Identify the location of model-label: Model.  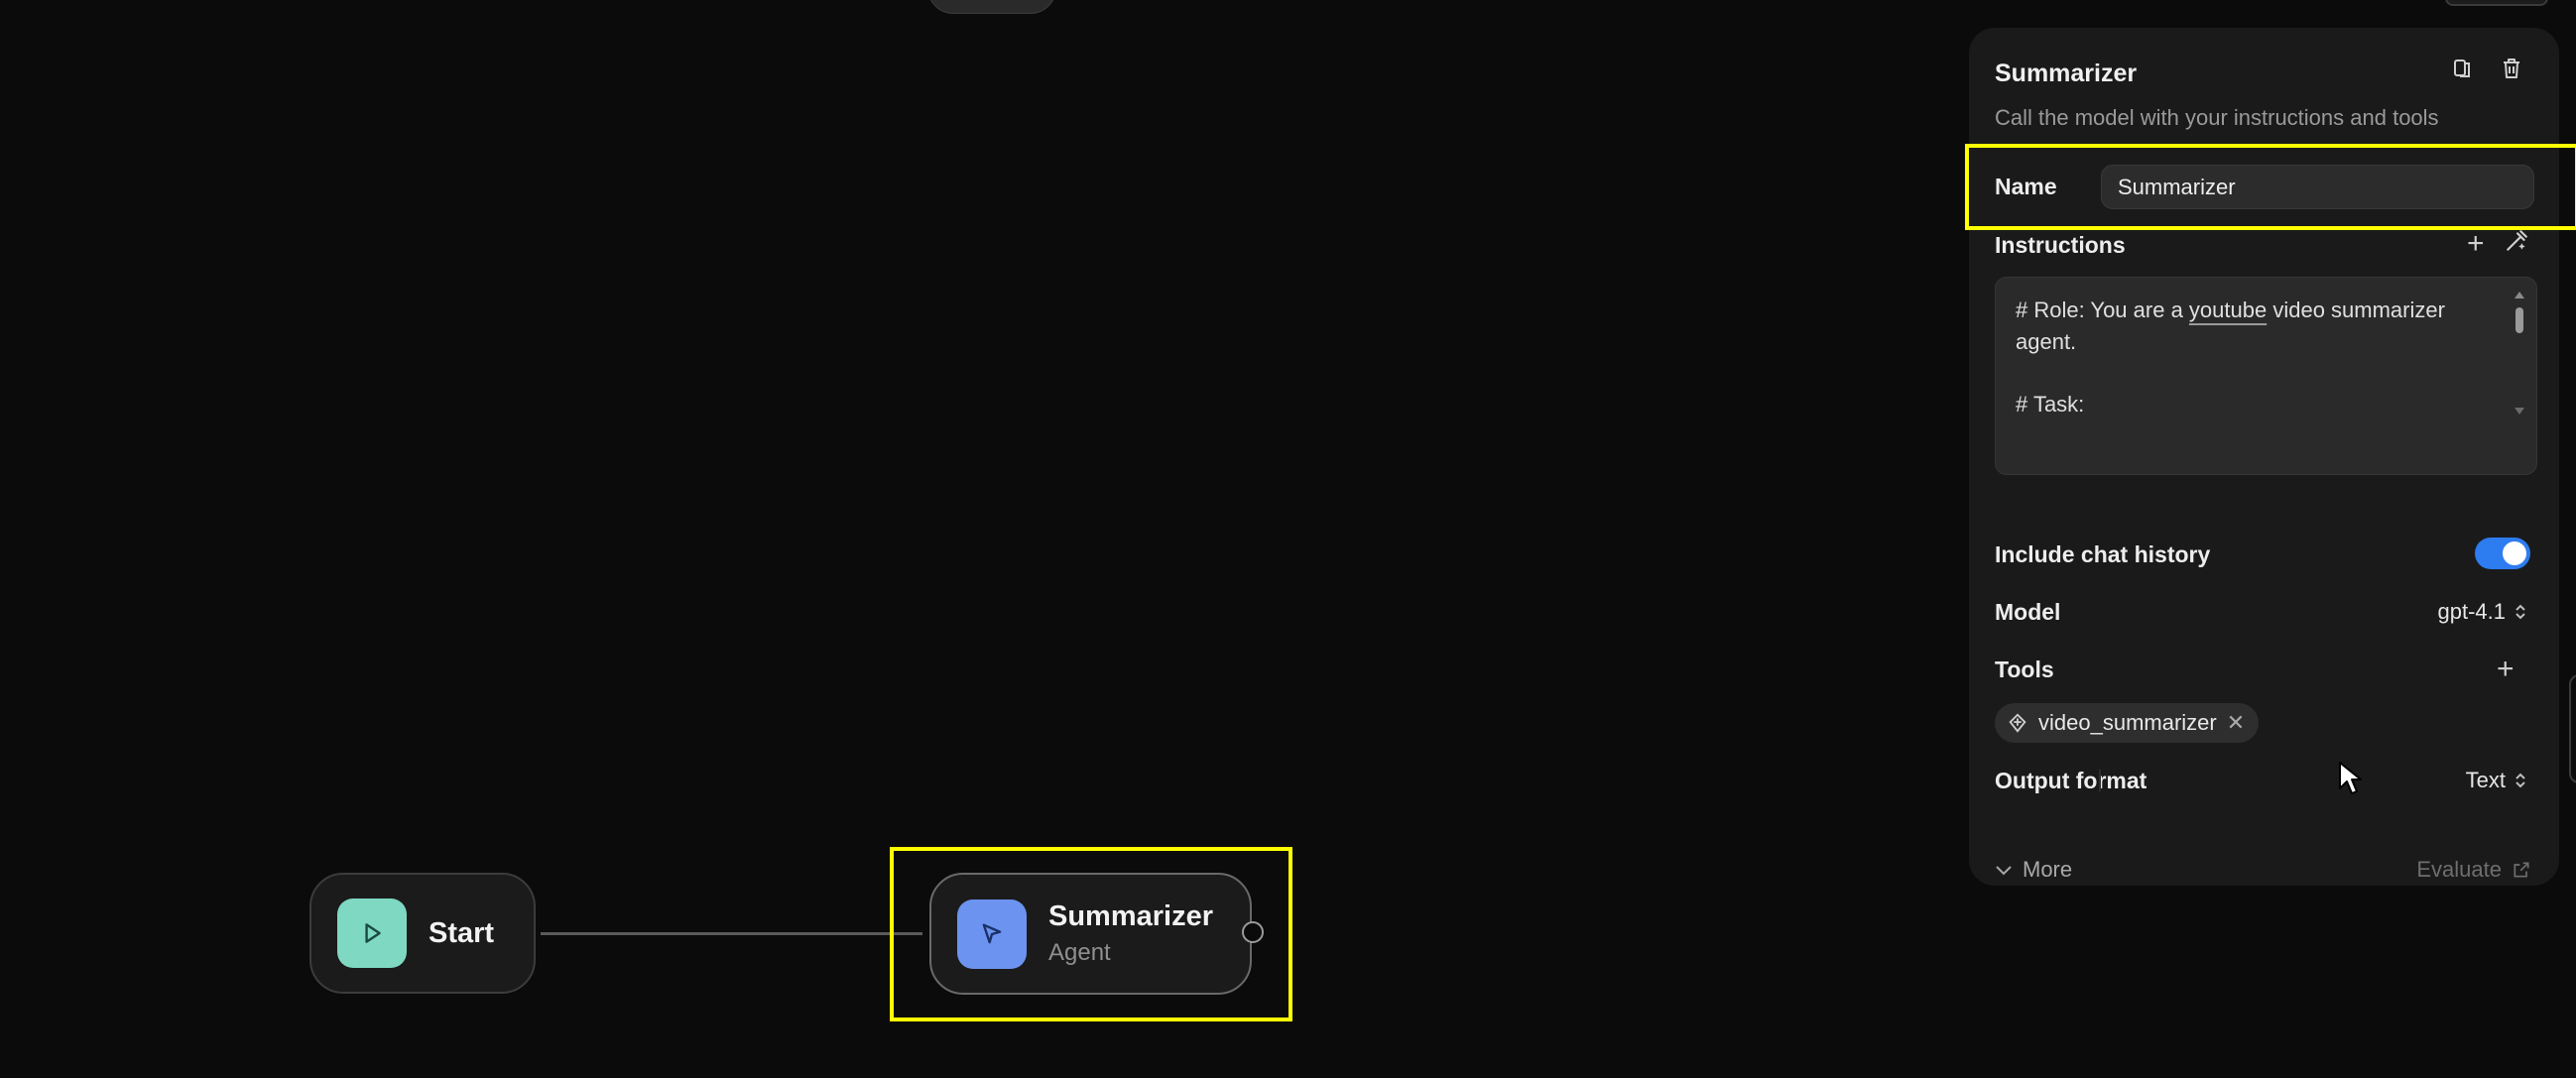
(2028, 612).